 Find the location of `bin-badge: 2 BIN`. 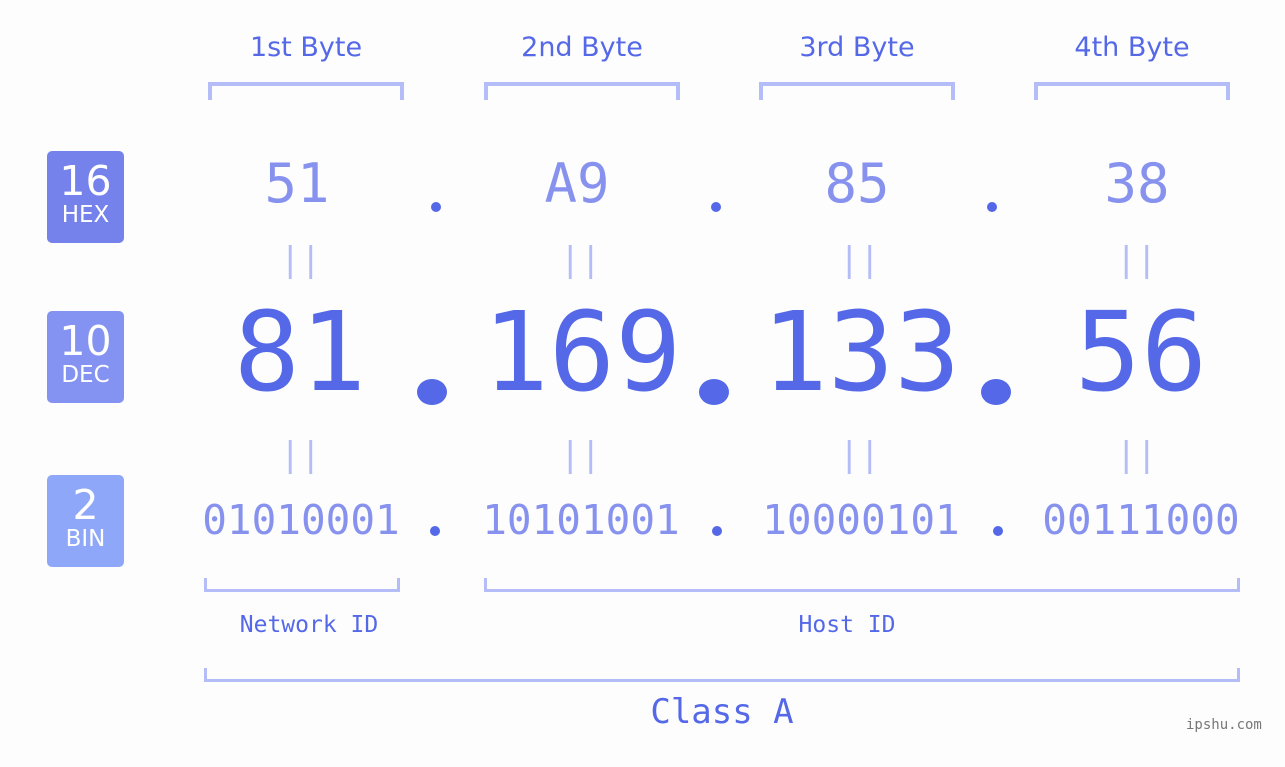

bin-badge: 2 BIN is located at coordinates (85, 521).